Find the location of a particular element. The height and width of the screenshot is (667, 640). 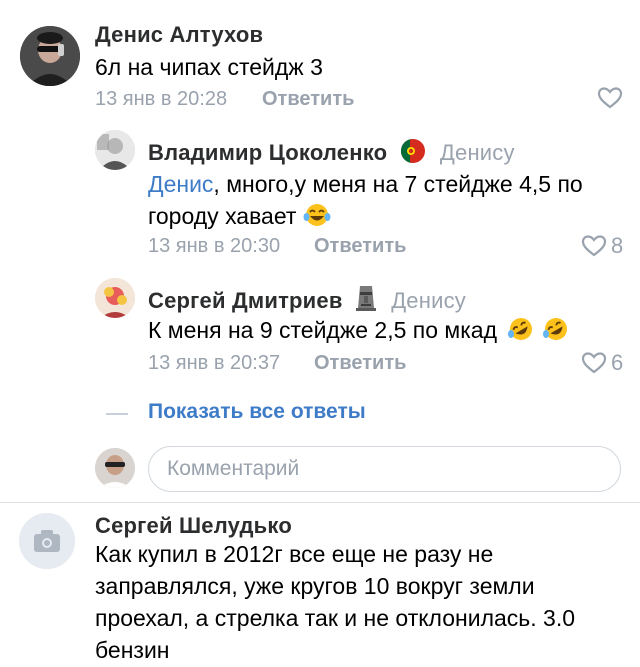

like-button: 8 is located at coordinates (602, 246).